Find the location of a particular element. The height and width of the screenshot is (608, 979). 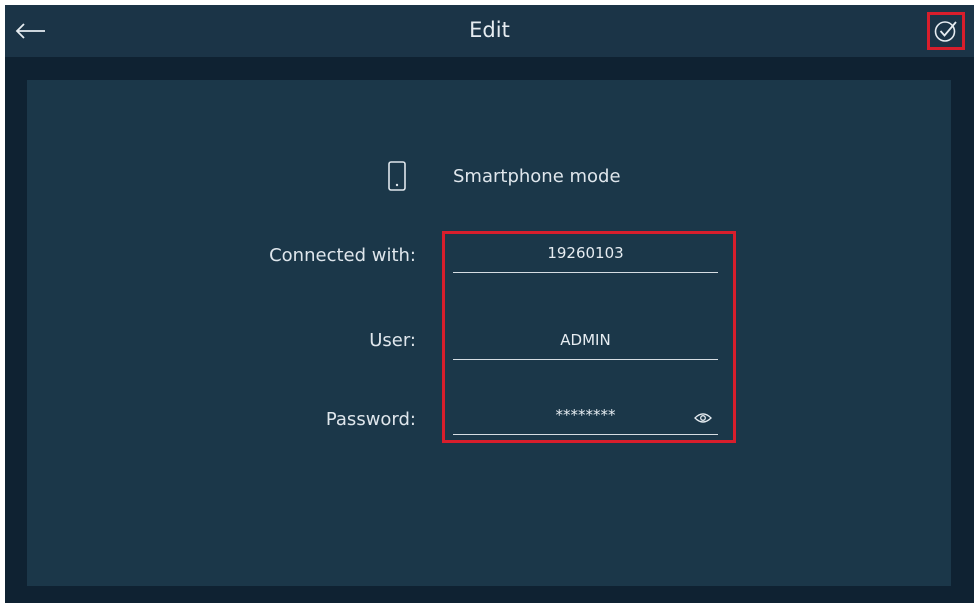

user-label: User: is located at coordinates (392, 340).